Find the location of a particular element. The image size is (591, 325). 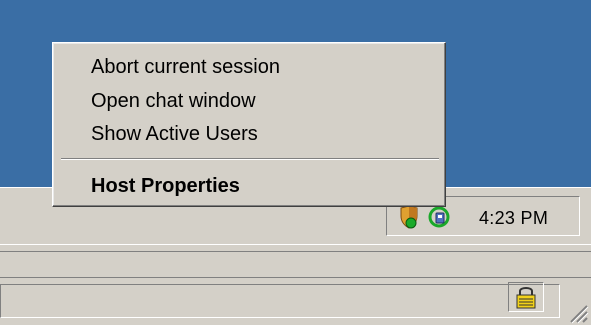

status-bar is located at coordinates (295, 301).